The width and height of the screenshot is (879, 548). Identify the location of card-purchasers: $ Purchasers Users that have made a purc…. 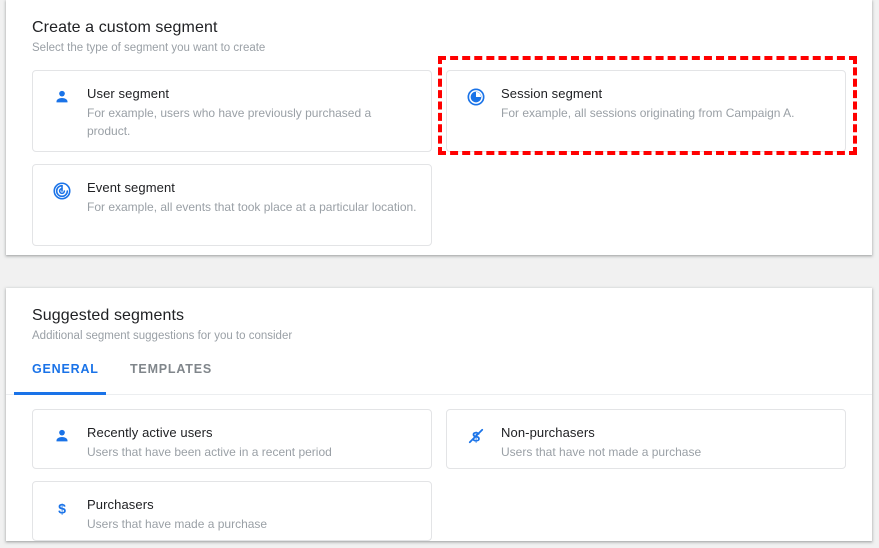
(232, 511).